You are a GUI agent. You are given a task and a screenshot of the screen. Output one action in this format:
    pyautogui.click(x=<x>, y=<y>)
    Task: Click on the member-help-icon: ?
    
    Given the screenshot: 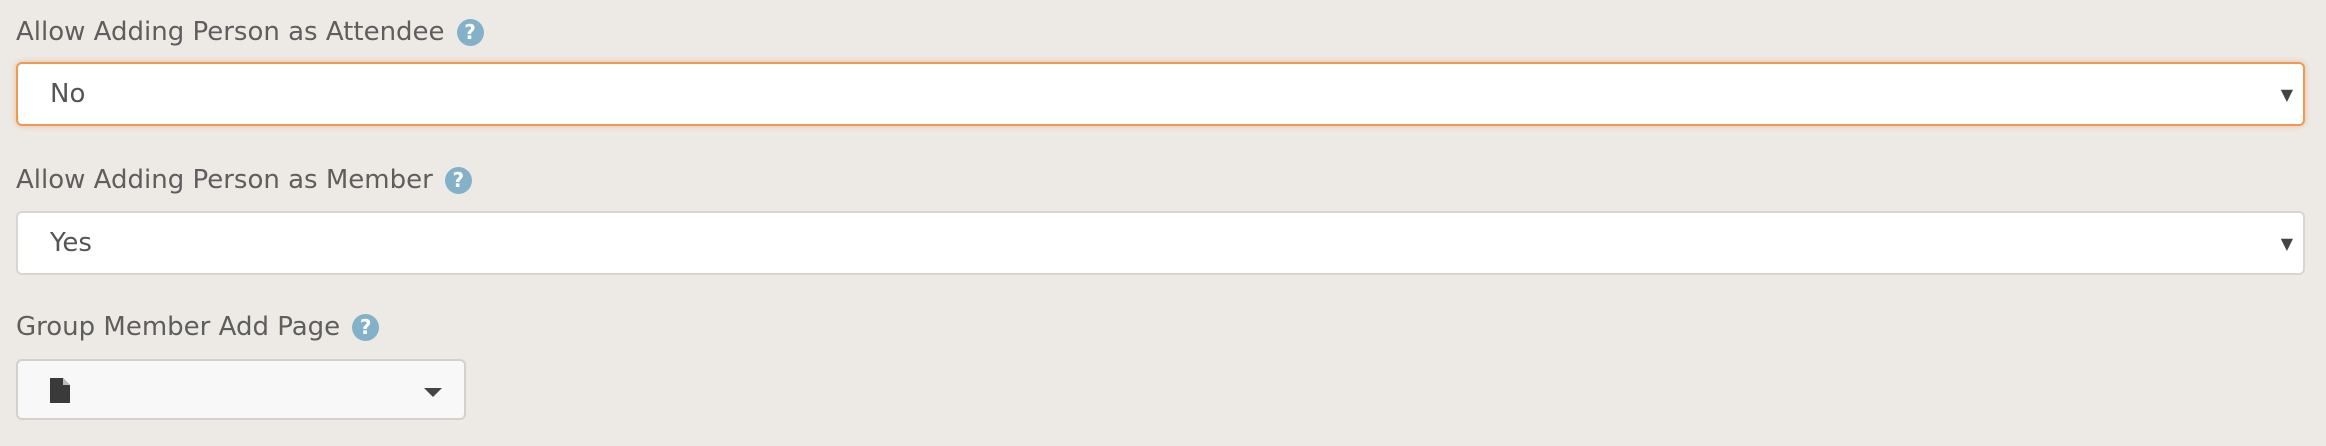 What is the action you would take?
    pyautogui.click(x=458, y=180)
    